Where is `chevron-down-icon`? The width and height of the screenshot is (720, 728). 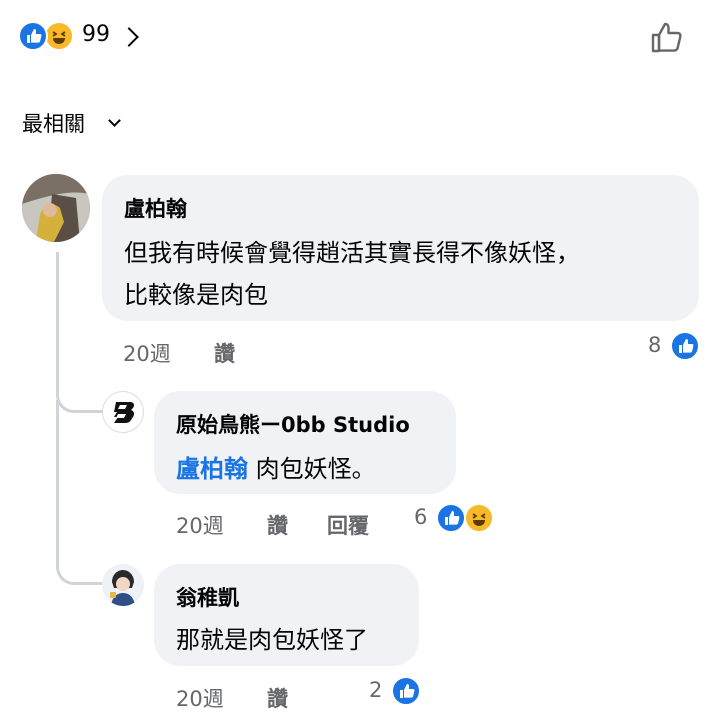 chevron-down-icon is located at coordinates (114, 120).